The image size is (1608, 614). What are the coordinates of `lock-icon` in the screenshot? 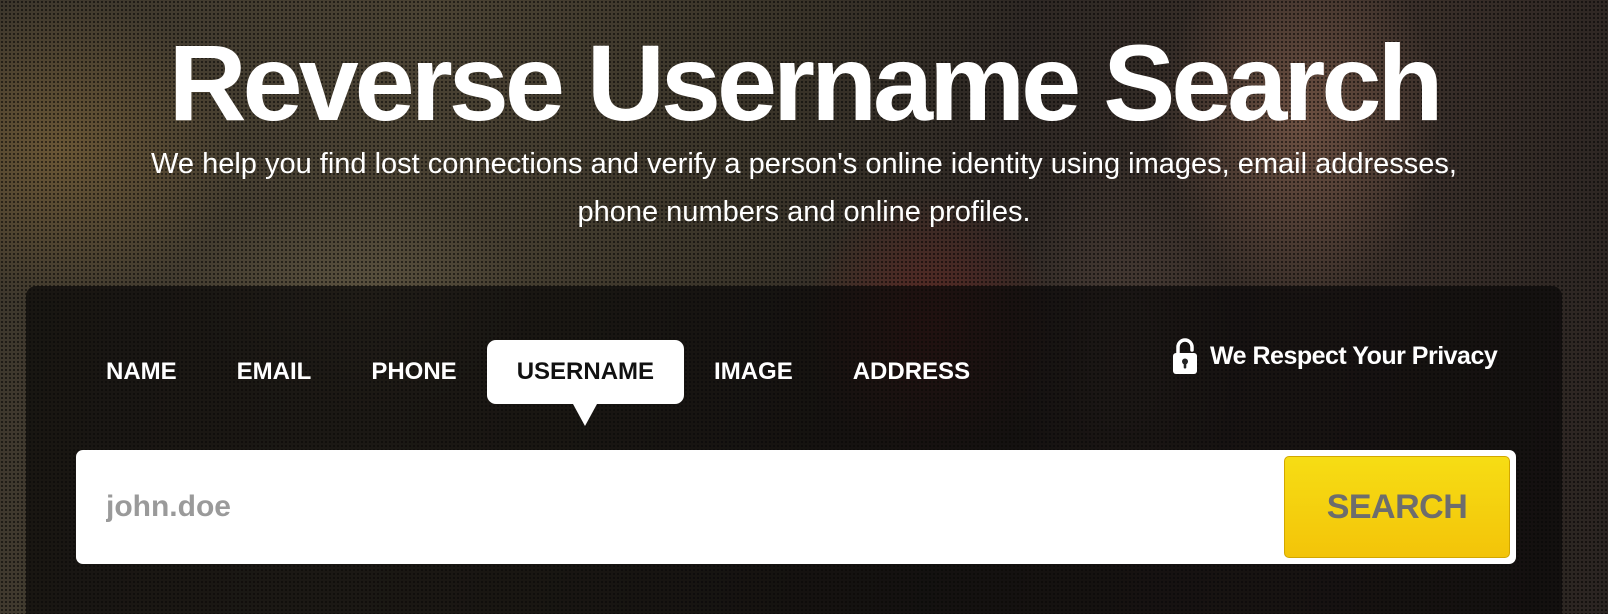 It's located at (1185, 356).